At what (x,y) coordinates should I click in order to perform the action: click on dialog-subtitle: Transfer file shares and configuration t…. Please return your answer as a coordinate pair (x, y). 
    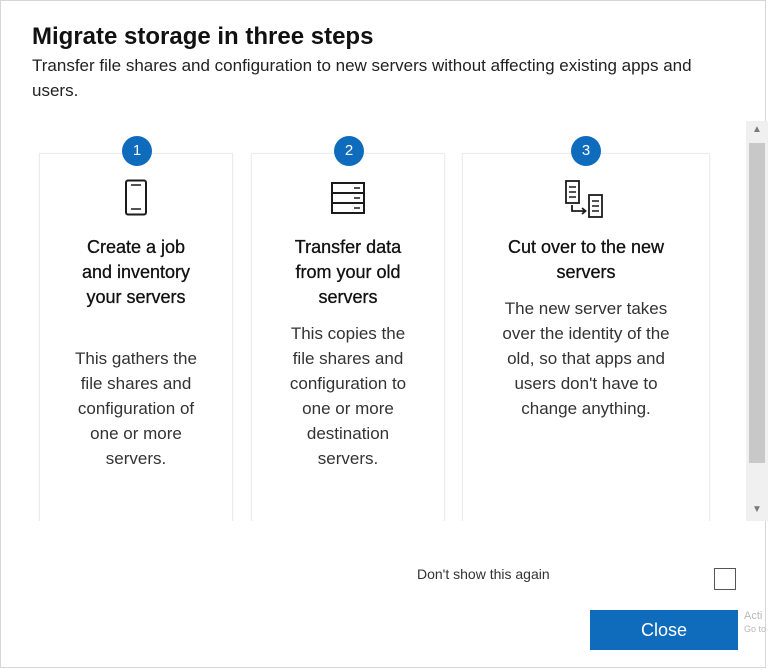
    Looking at the image, I should click on (362, 78).